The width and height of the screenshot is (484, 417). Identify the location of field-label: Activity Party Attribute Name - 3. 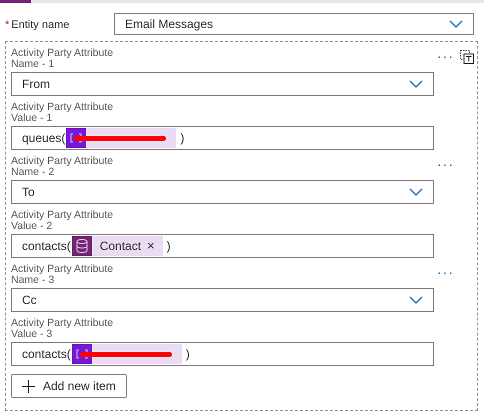
(62, 275).